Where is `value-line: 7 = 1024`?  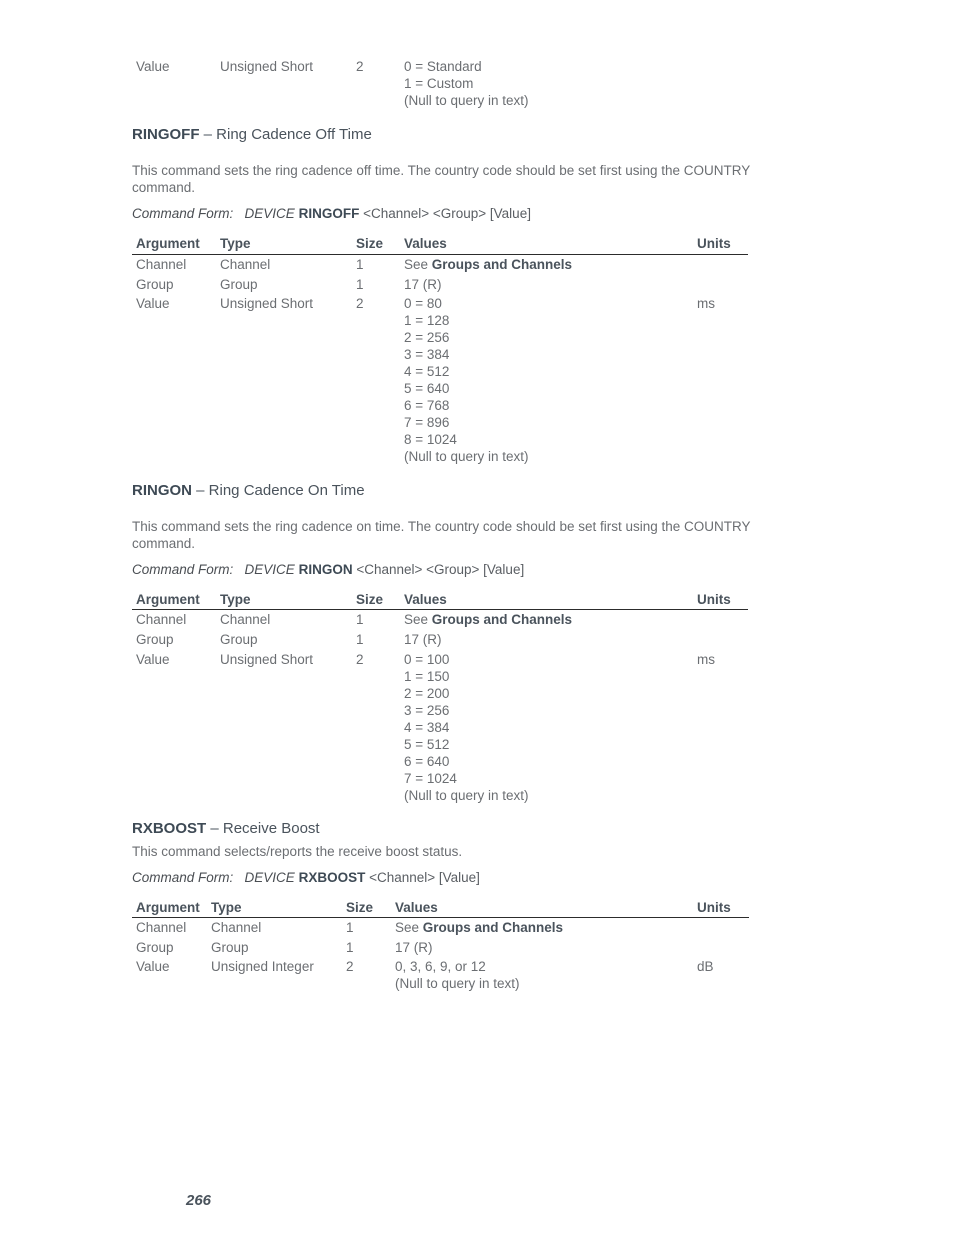 value-line: 7 = 1024 is located at coordinates (430, 778).